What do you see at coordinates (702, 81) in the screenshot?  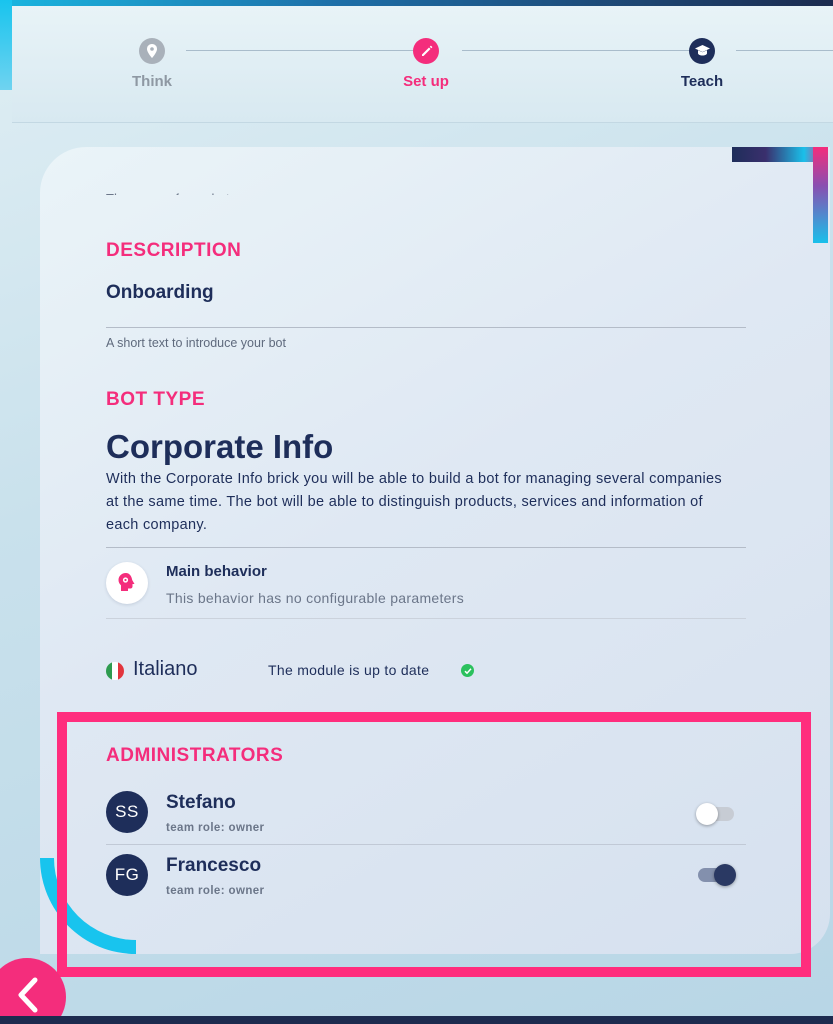 I see `step-label: Teach` at bounding box center [702, 81].